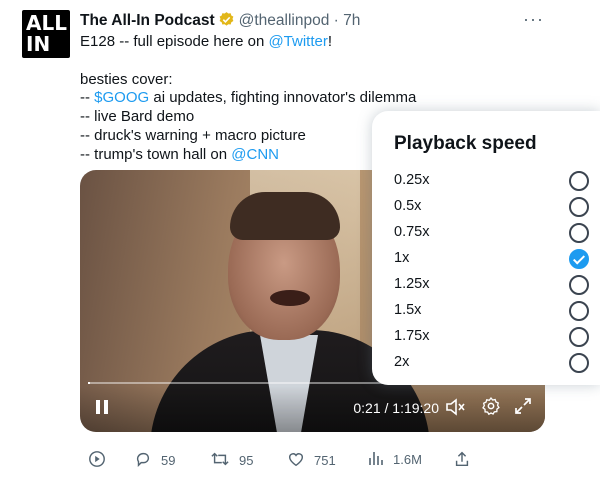 The width and height of the screenshot is (600, 479). What do you see at coordinates (579, 259) in the screenshot?
I see `radio-checked-icon` at bounding box center [579, 259].